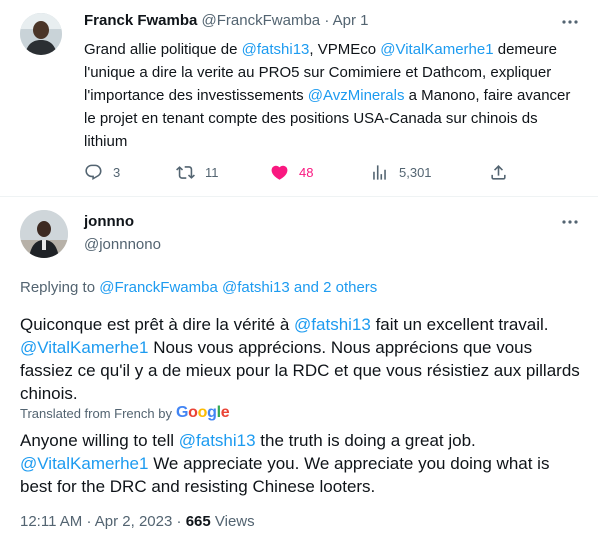 Image resolution: width=598 pixels, height=550 pixels. Describe the element at coordinates (234, 521) in the screenshot. I see `reply-views-label: Views` at that location.